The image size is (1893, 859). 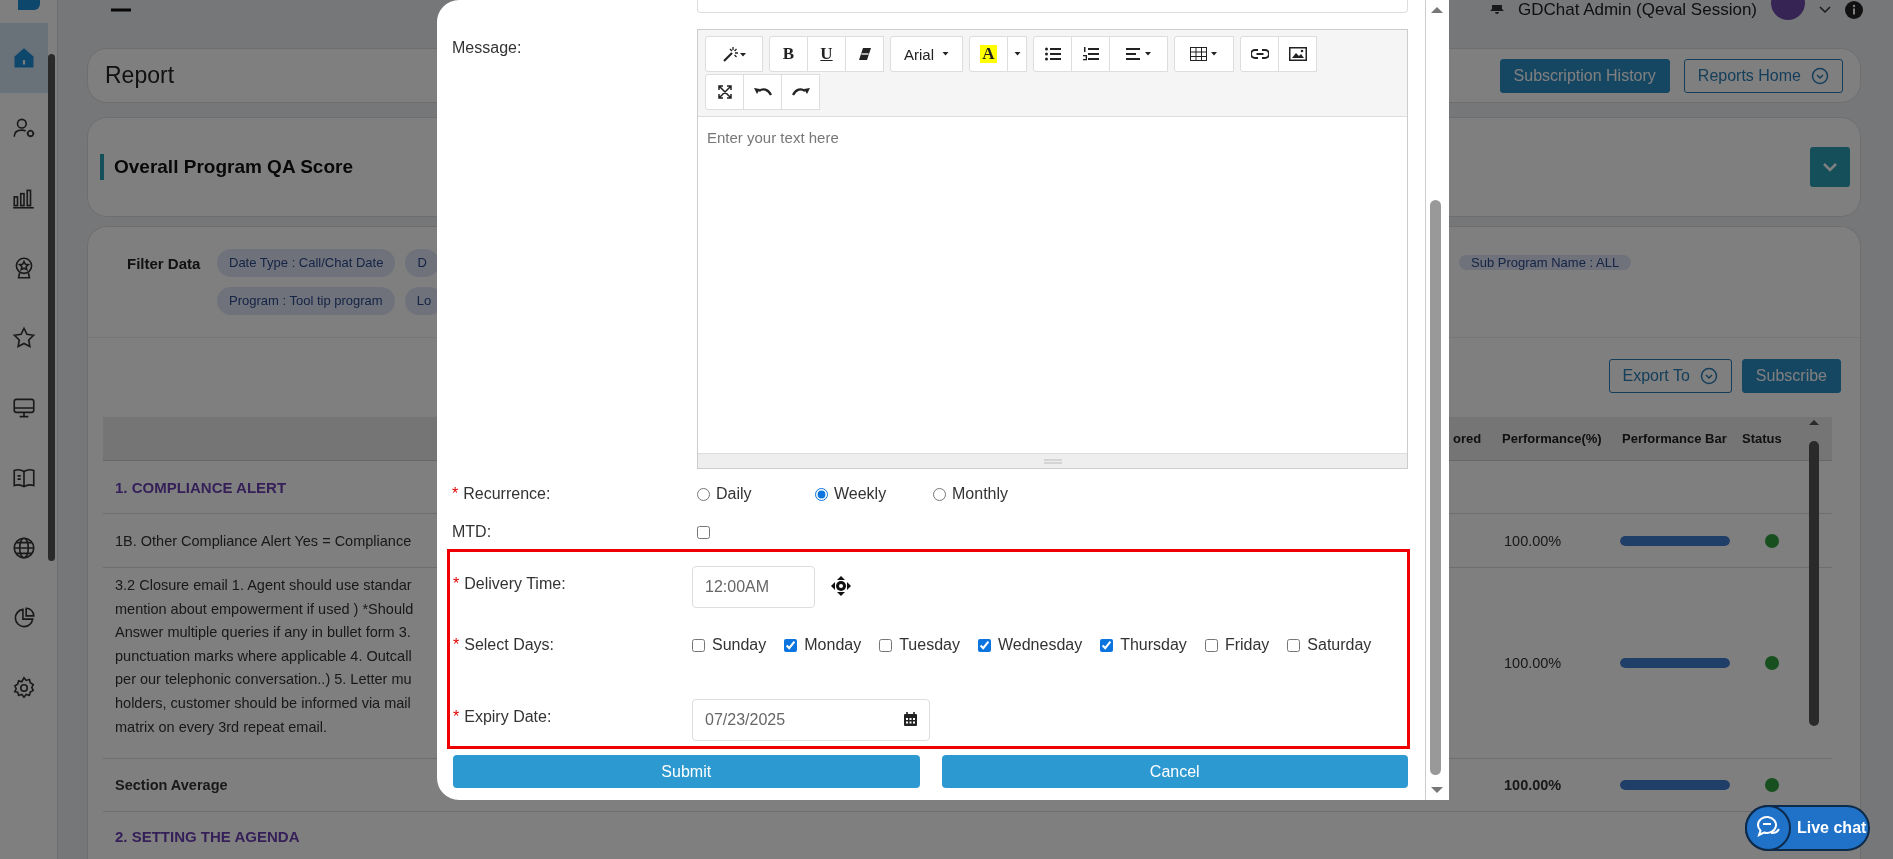 I want to click on table-button, so click(x=1204, y=54).